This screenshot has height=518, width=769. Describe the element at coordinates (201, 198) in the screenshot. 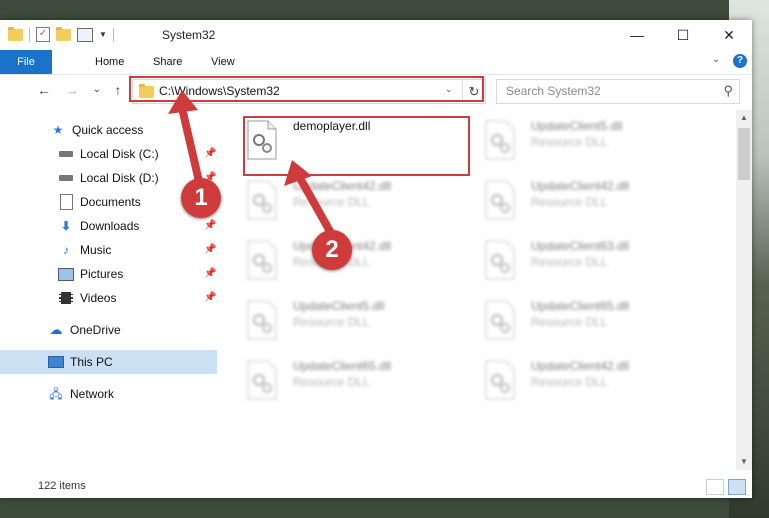

I see `step-callout-1: 1` at that location.